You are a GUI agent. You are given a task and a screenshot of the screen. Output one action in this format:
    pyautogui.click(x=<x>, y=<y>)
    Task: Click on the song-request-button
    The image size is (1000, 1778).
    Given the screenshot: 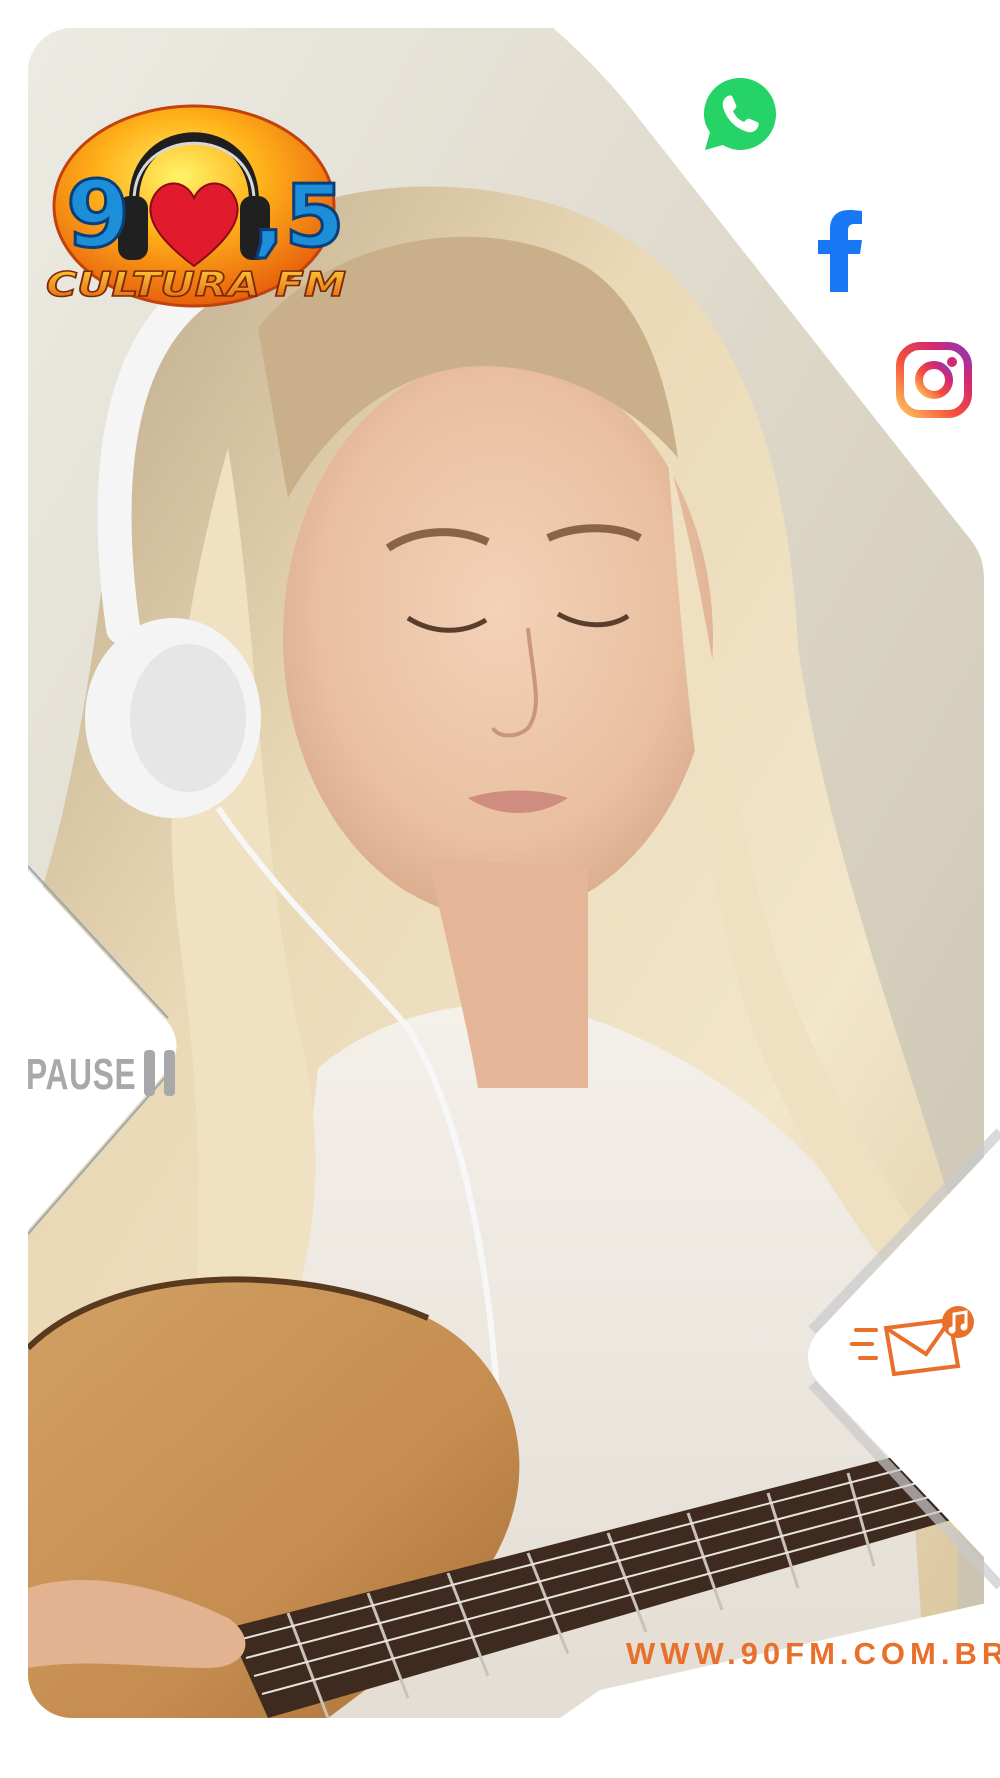 What is the action you would take?
    pyautogui.click(x=915, y=1345)
    